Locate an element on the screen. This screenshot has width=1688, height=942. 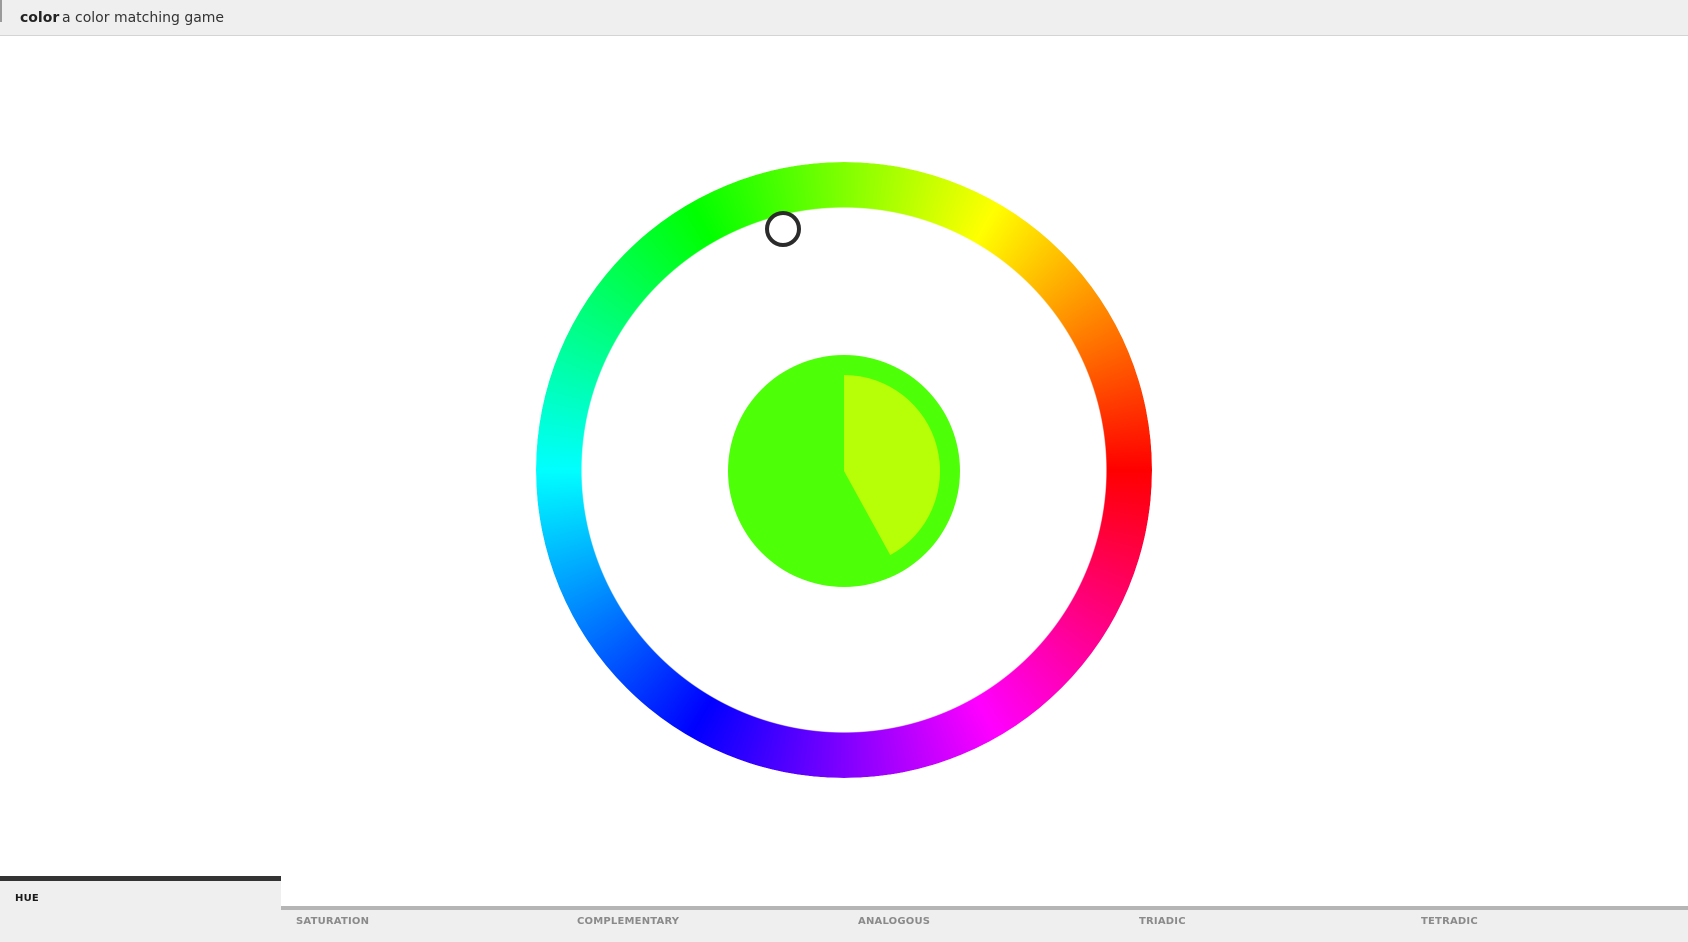
tab-complementary-label: COMPLEMENTARY is located at coordinates (628, 921).